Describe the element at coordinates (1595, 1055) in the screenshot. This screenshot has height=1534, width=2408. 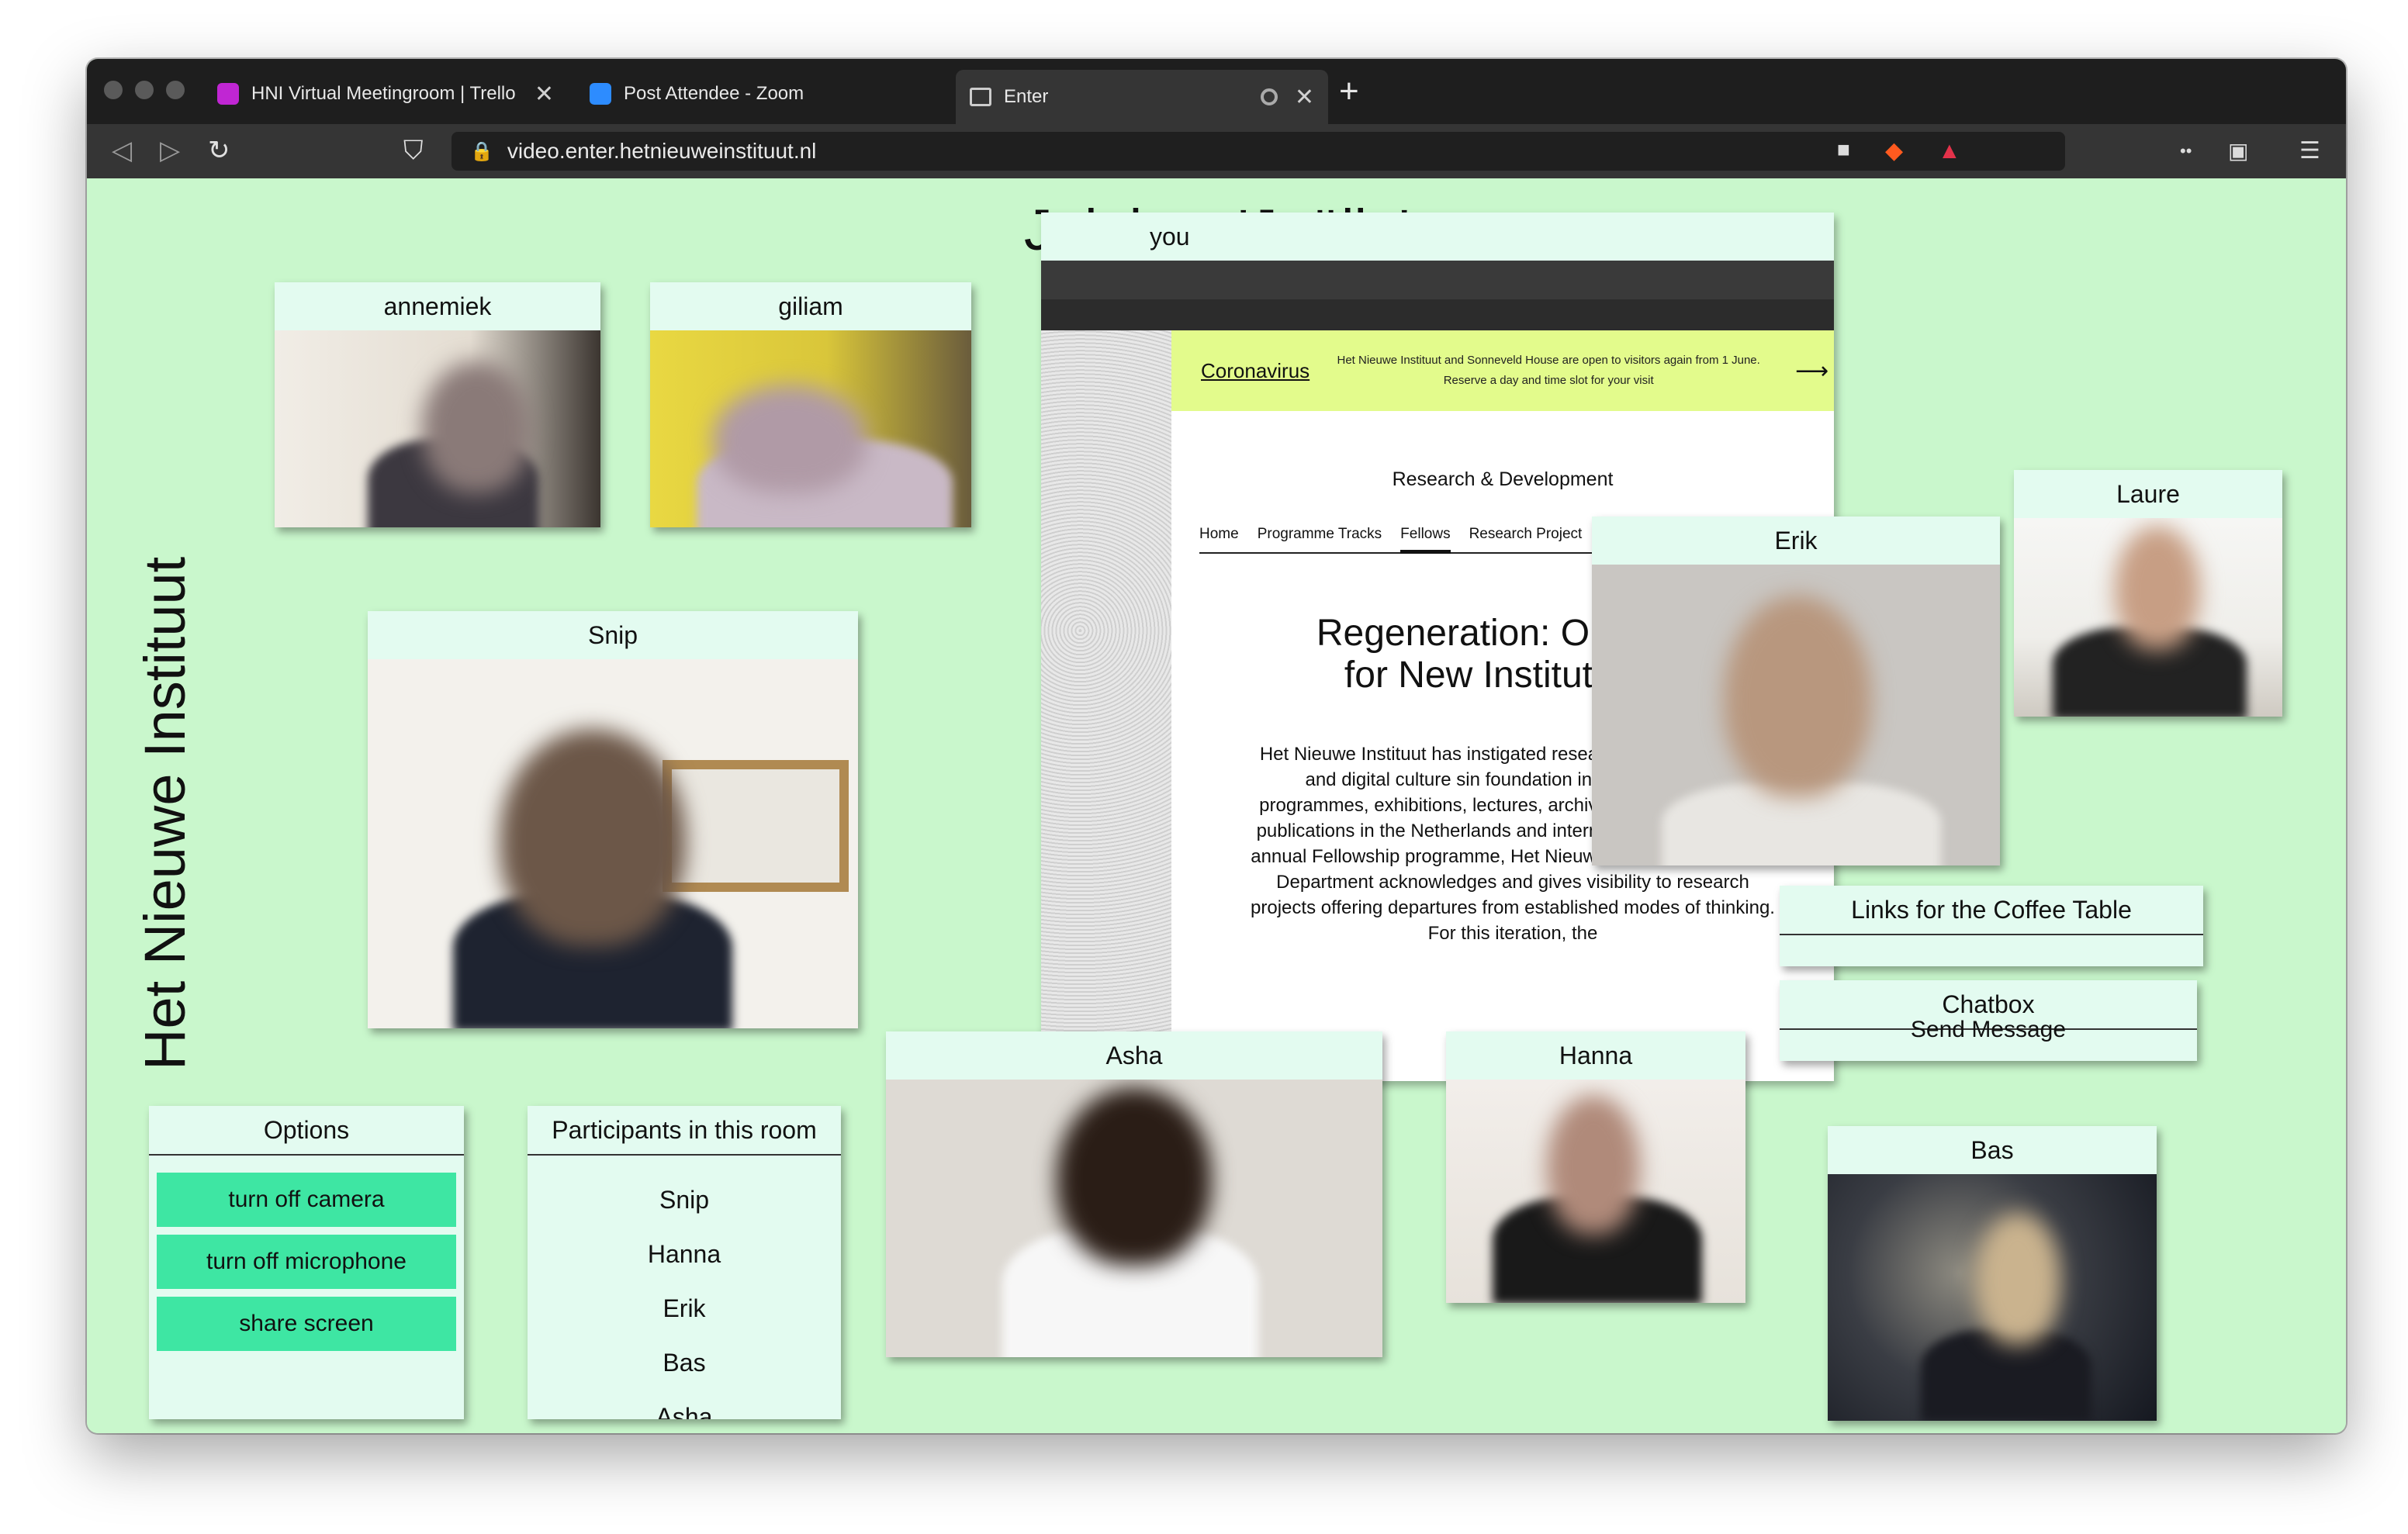
I see `tile-name: Hanna` at that location.